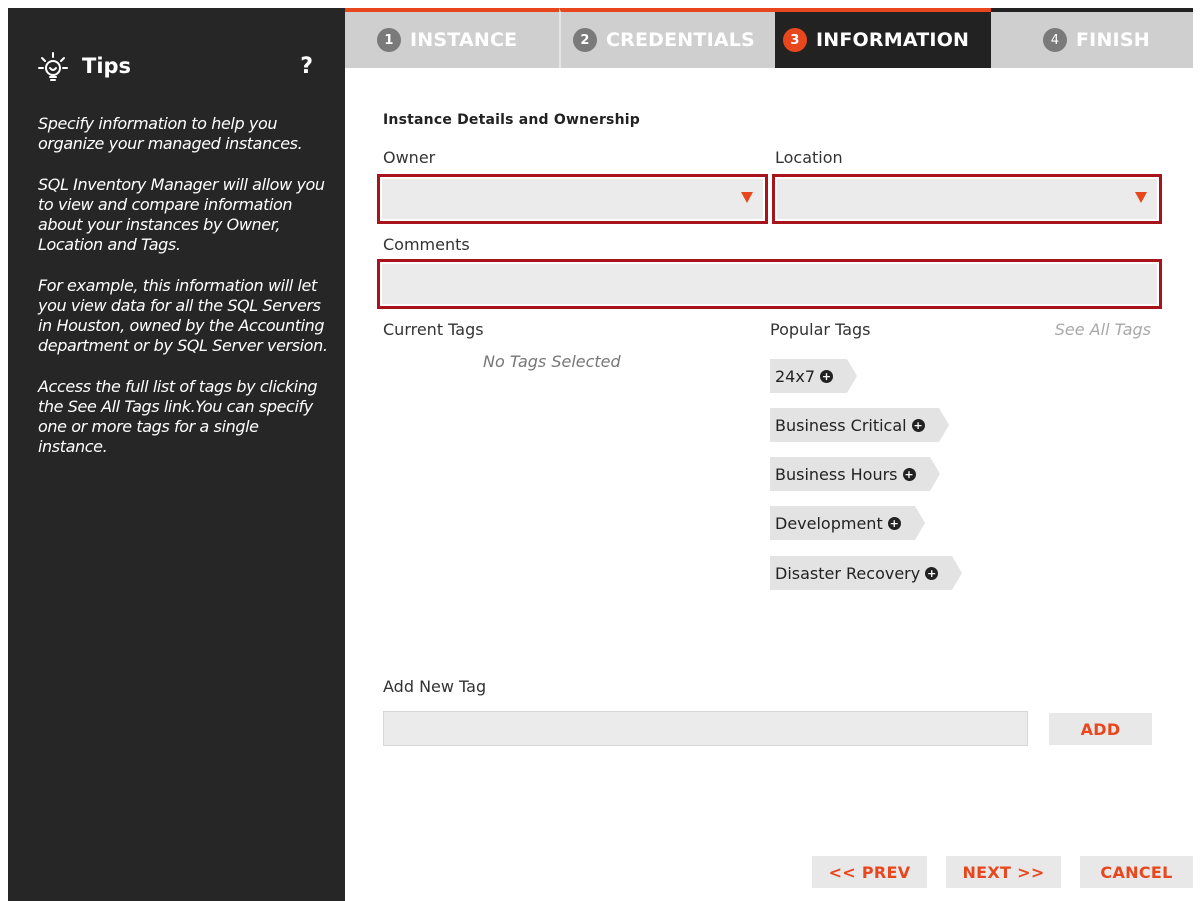 The width and height of the screenshot is (1201, 901). What do you see at coordinates (1103, 329) in the screenshot?
I see `see-all-tags-link: See All Tags` at bounding box center [1103, 329].